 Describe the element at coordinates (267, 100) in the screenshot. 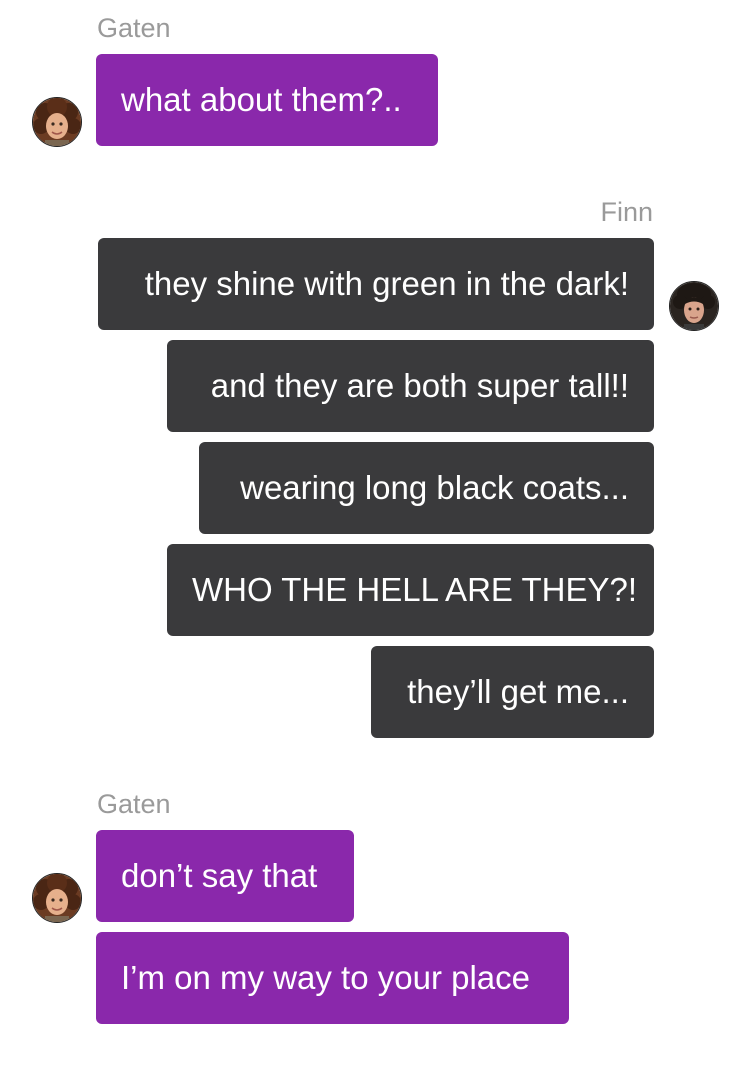

I see `message-bubble: what about them?..` at that location.